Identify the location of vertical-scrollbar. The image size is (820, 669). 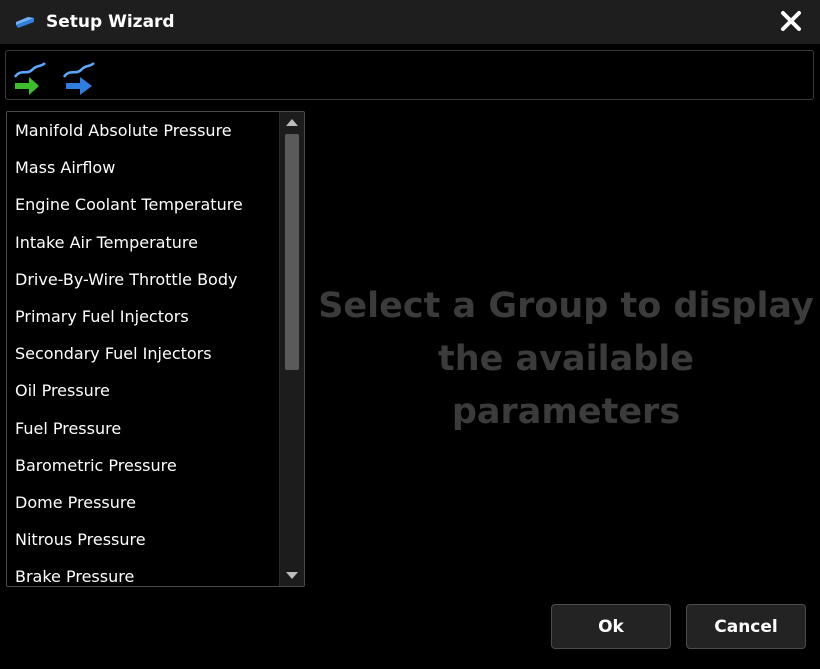
(291, 349).